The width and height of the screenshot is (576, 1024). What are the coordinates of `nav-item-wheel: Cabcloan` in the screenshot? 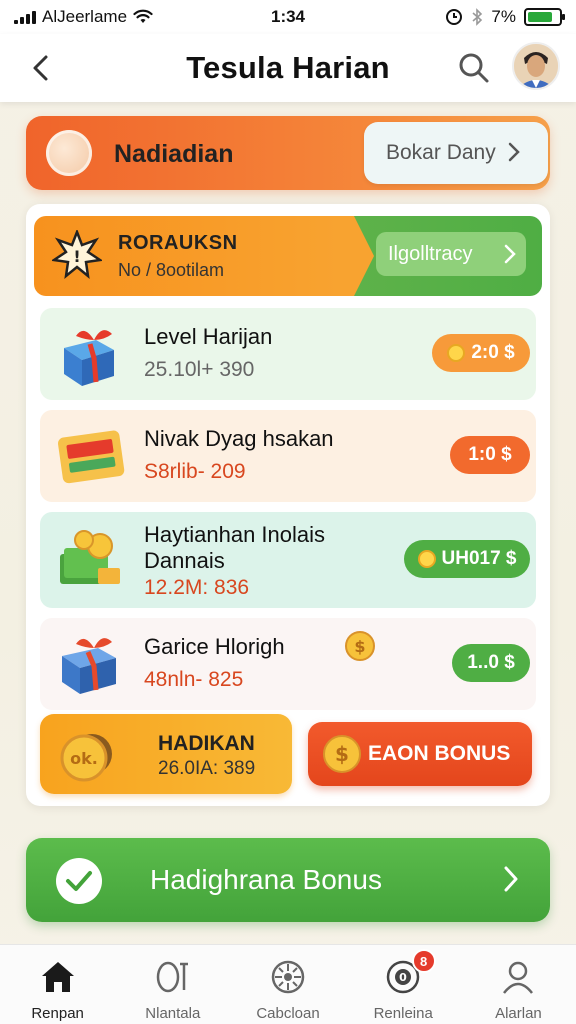 It's located at (287, 984).